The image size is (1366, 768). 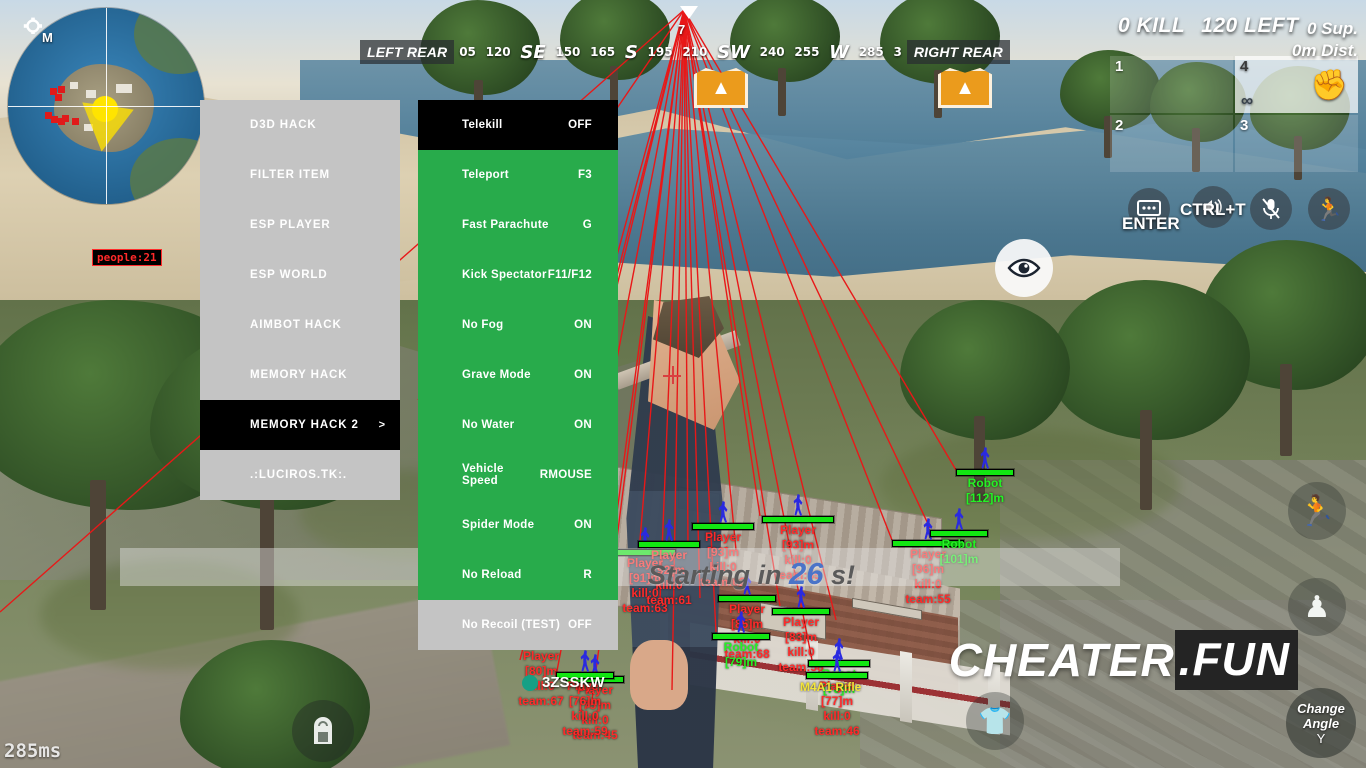 I want to click on option-kick-spectator: Kick Spectator F11/F12, so click(x=518, y=275).